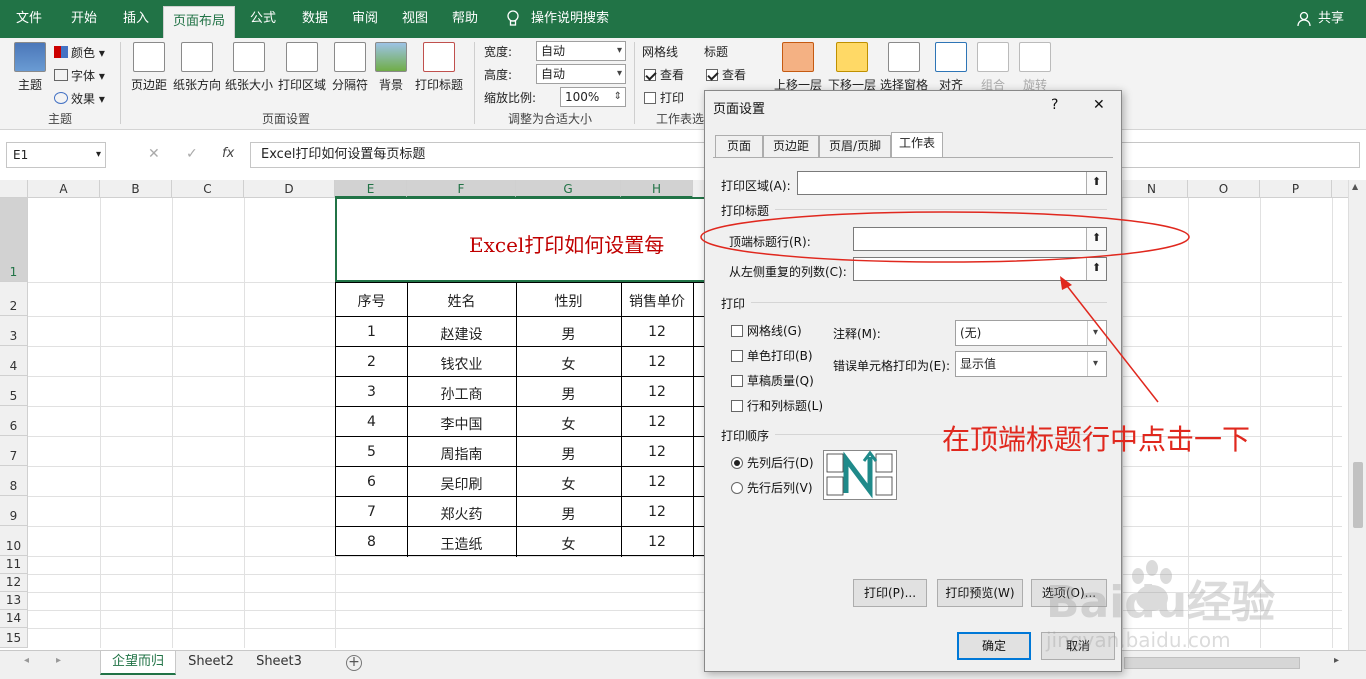  Describe the element at coordinates (1111, 342) in the screenshot. I see `annotation-arrow-line` at that location.